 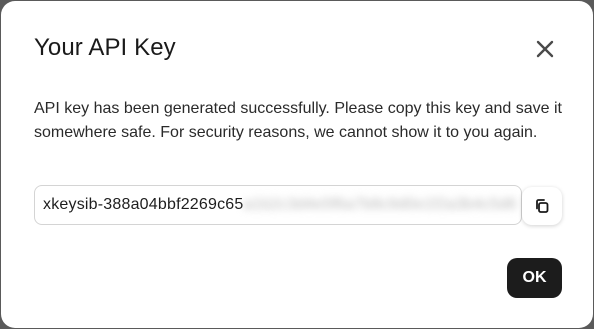 What do you see at coordinates (534, 278) in the screenshot?
I see `ok-button: OK` at bounding box center [534, 278].